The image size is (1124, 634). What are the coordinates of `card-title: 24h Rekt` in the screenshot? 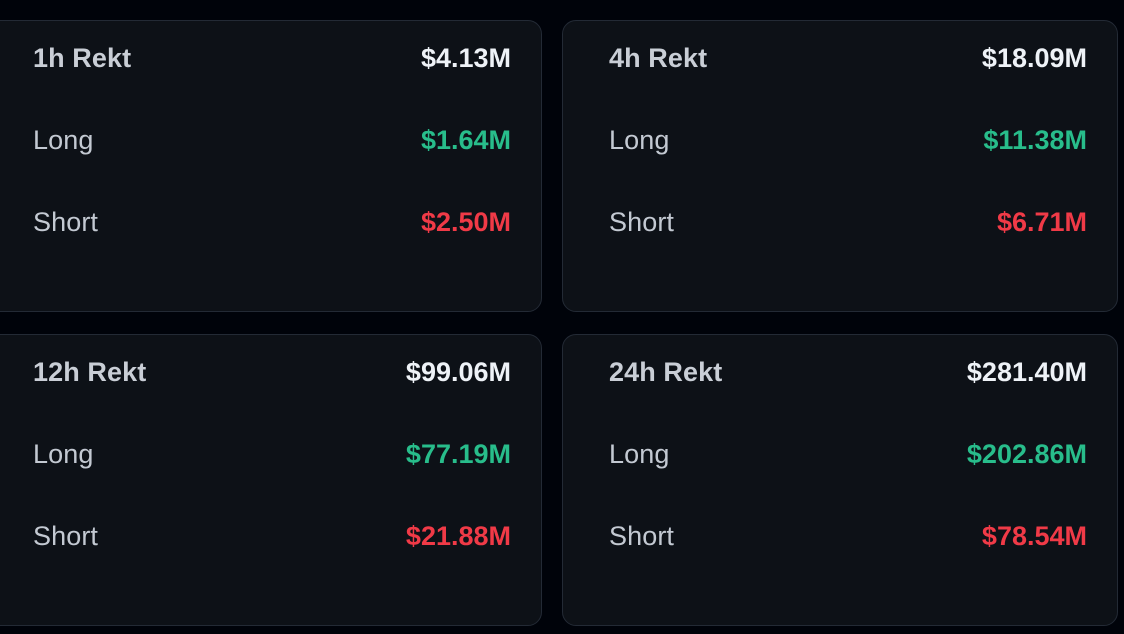 It's located at (666, 372).